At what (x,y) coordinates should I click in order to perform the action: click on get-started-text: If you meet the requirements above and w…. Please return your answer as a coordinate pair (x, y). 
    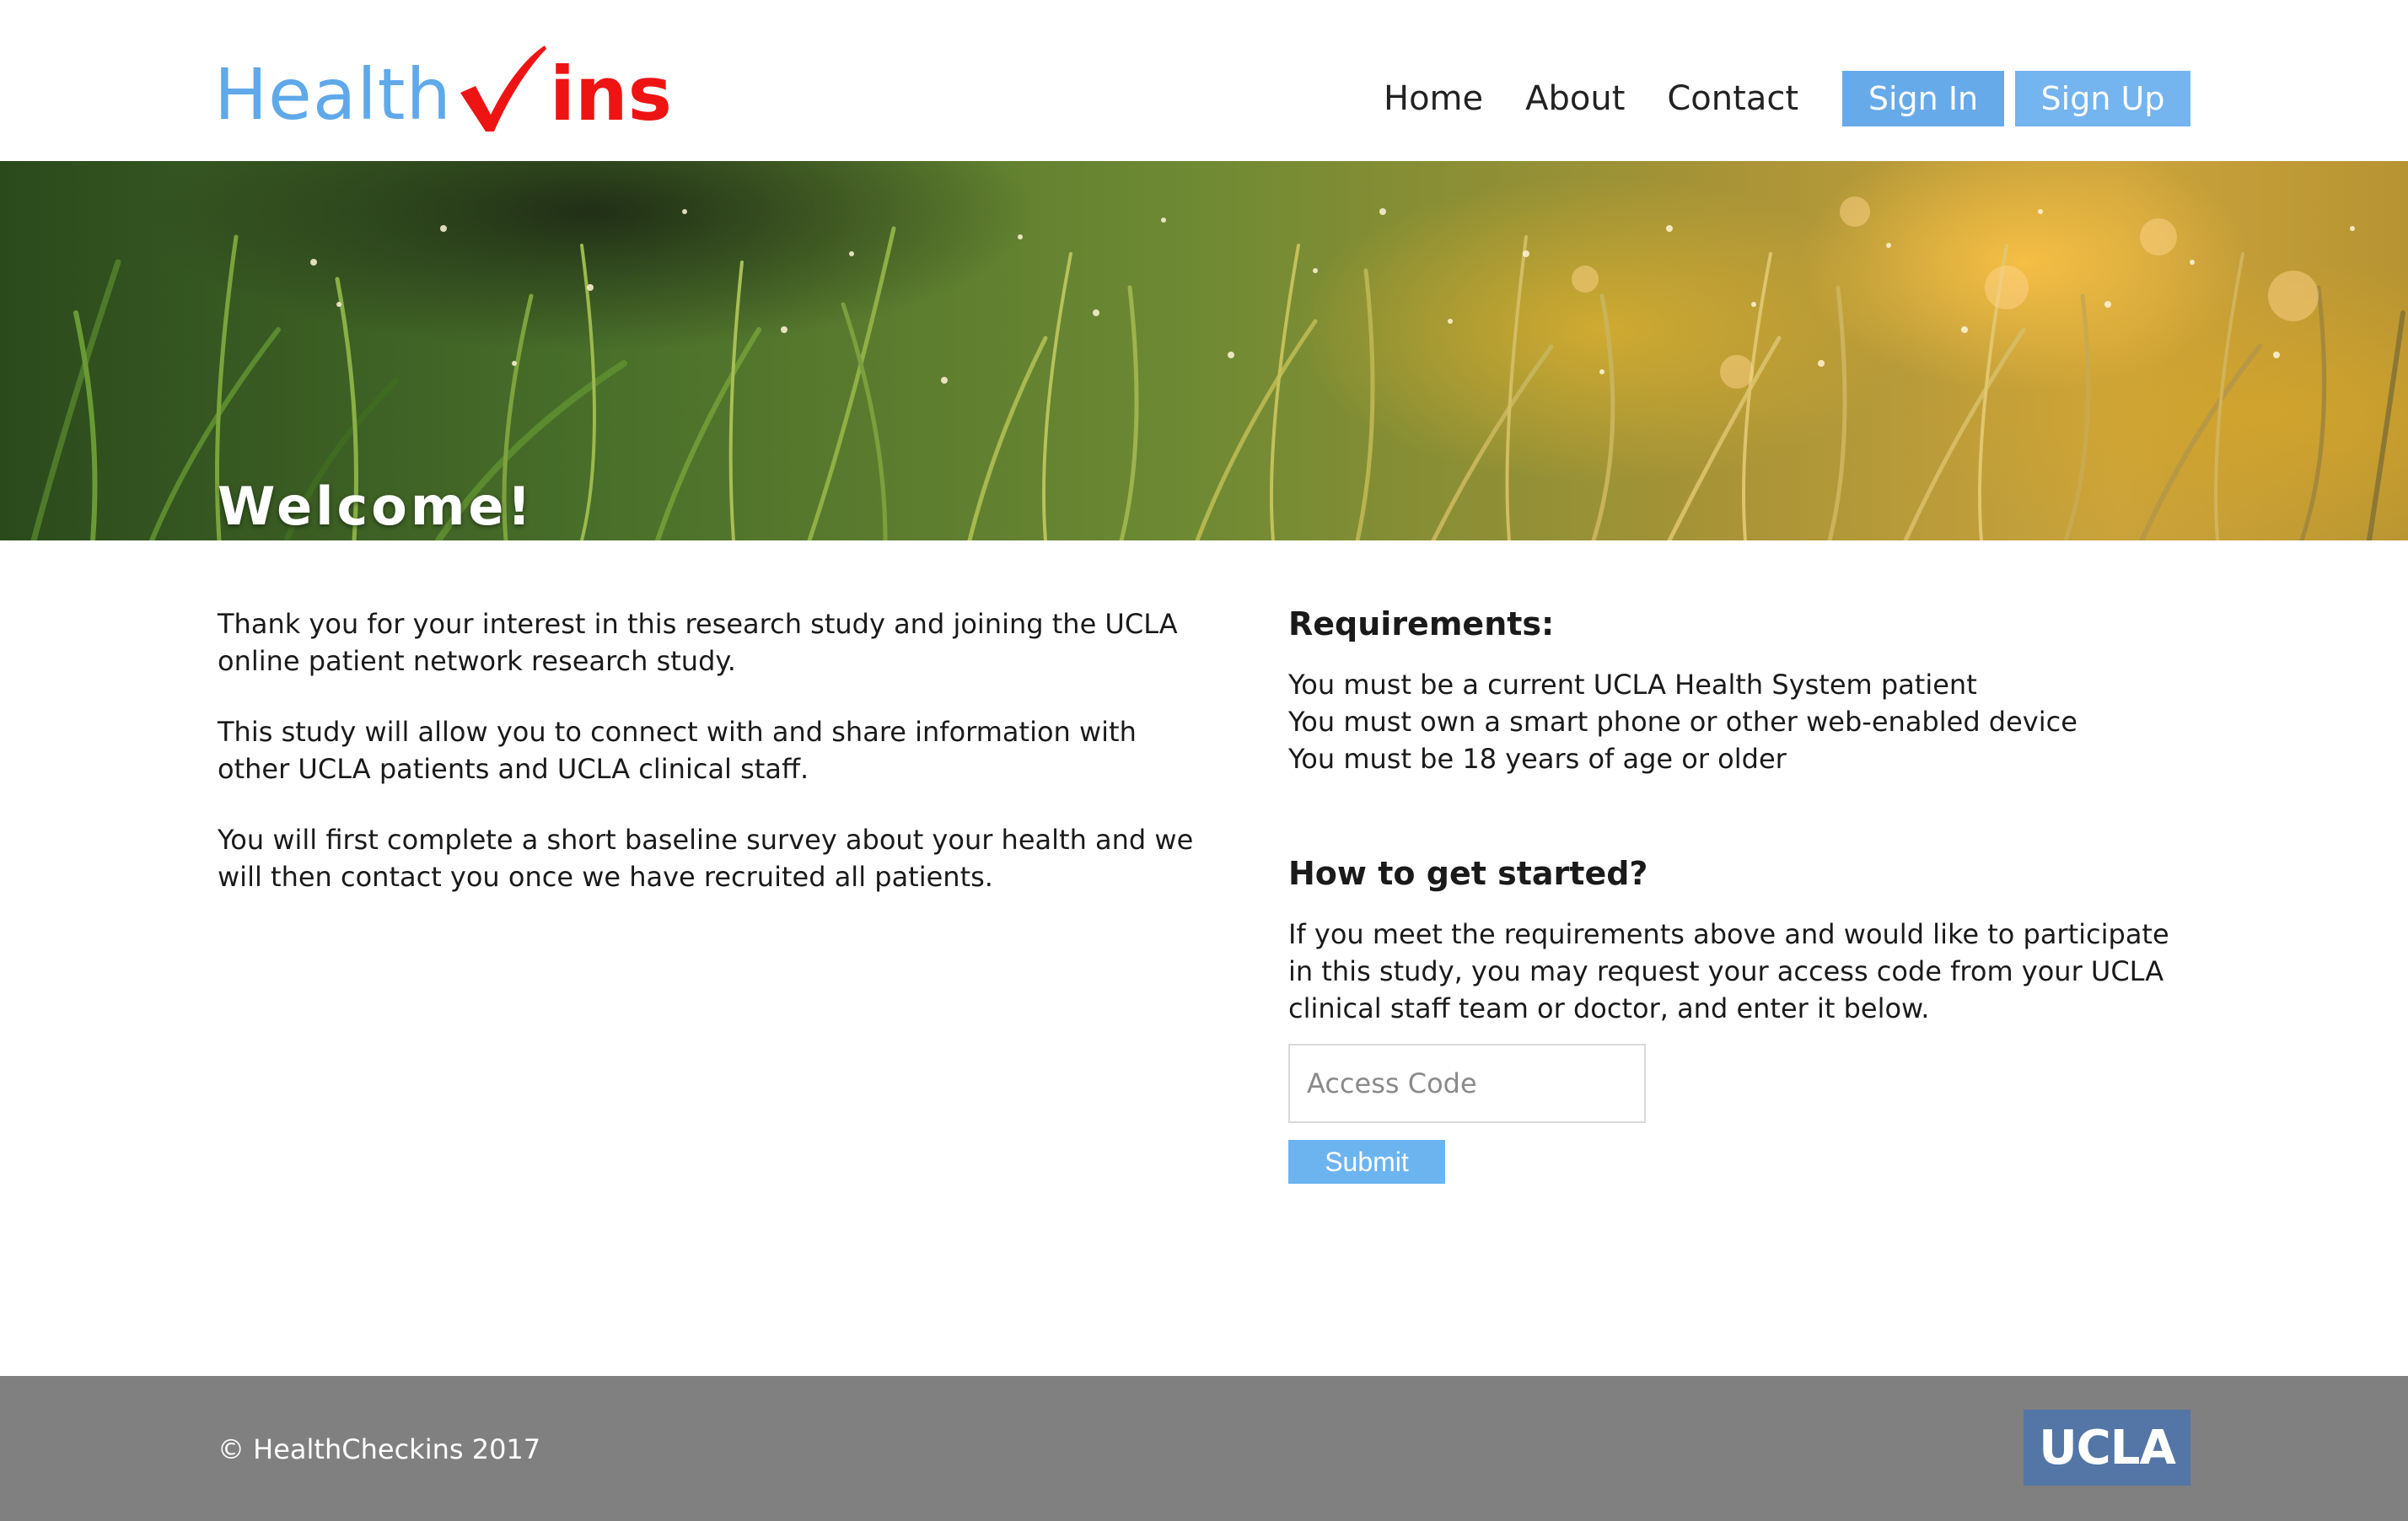
    Looking at the image, I should click on (1728, 971).